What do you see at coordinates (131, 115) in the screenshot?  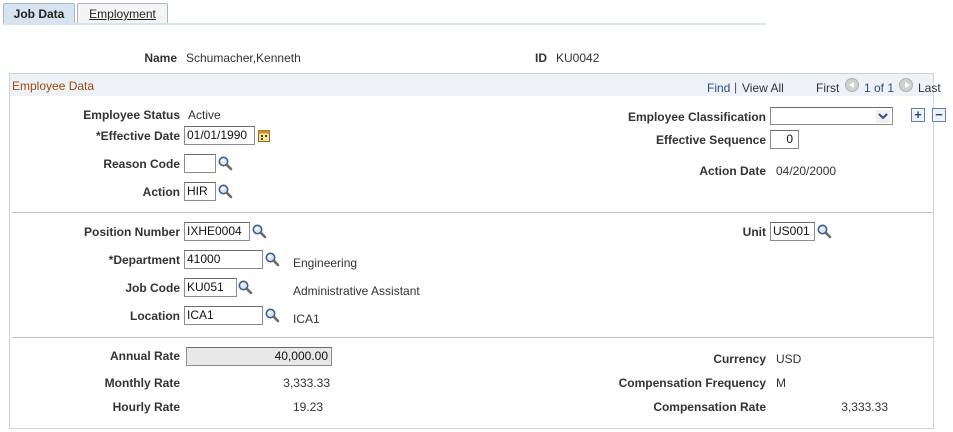 I see `employee-status-label: Employee Status` at bounding box center [131, 115].